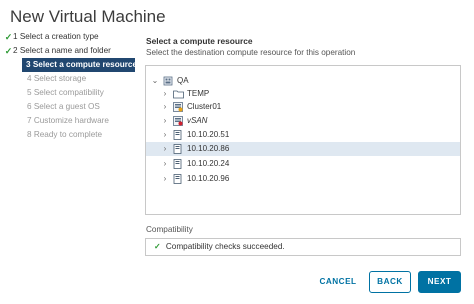 The height and width of the screenshot is (304, 474). Describe the element at coordinates (303, 94) in the screenshot. I see `tree-node: › TEMP` at that location.